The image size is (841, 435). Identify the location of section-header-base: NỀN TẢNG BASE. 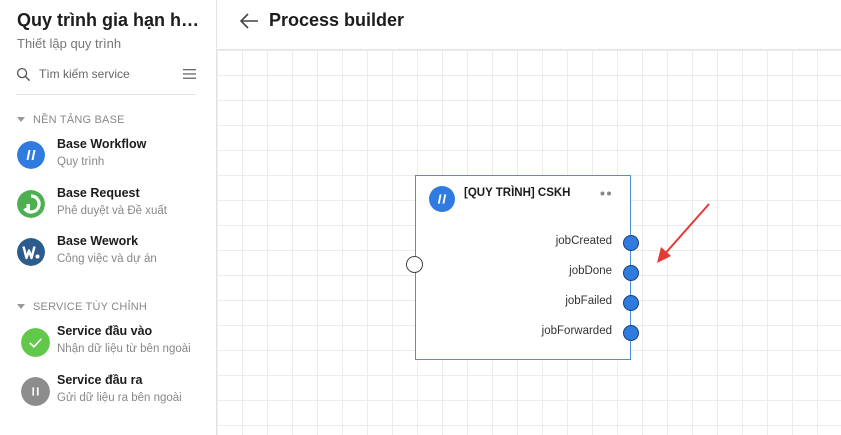
(71, 120).